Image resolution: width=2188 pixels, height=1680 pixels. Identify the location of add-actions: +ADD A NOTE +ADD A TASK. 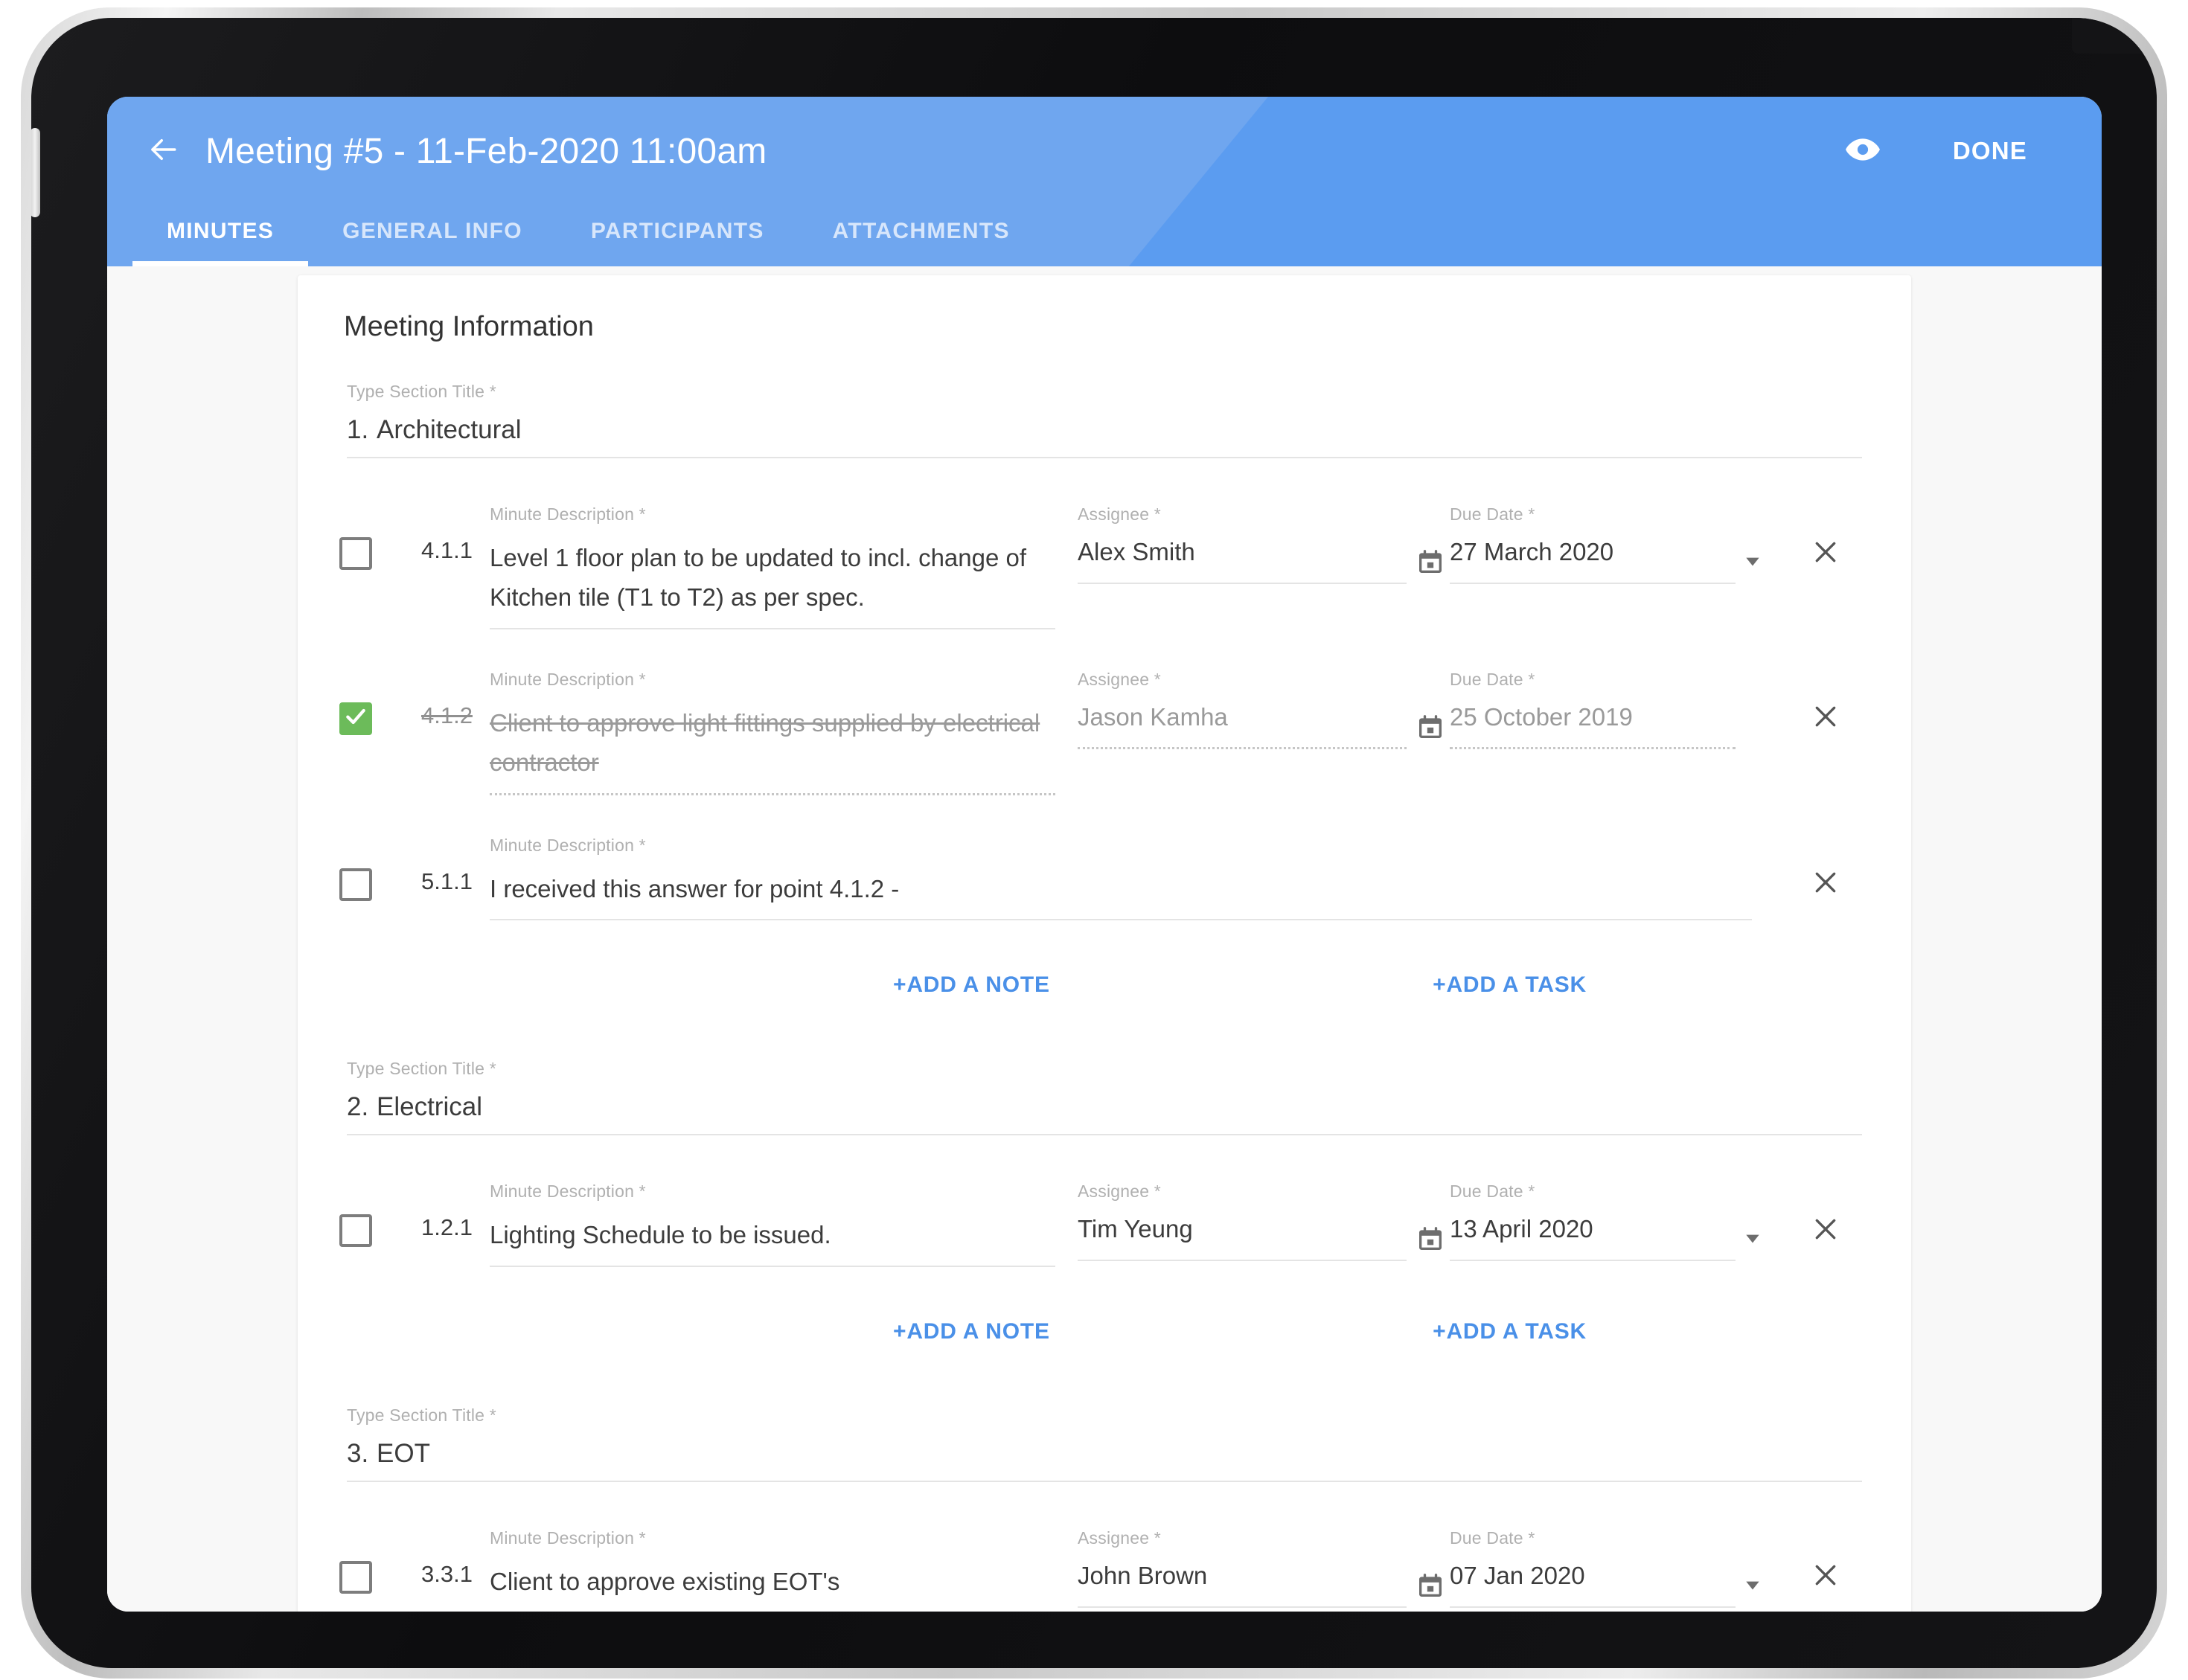
(1094, 1322).